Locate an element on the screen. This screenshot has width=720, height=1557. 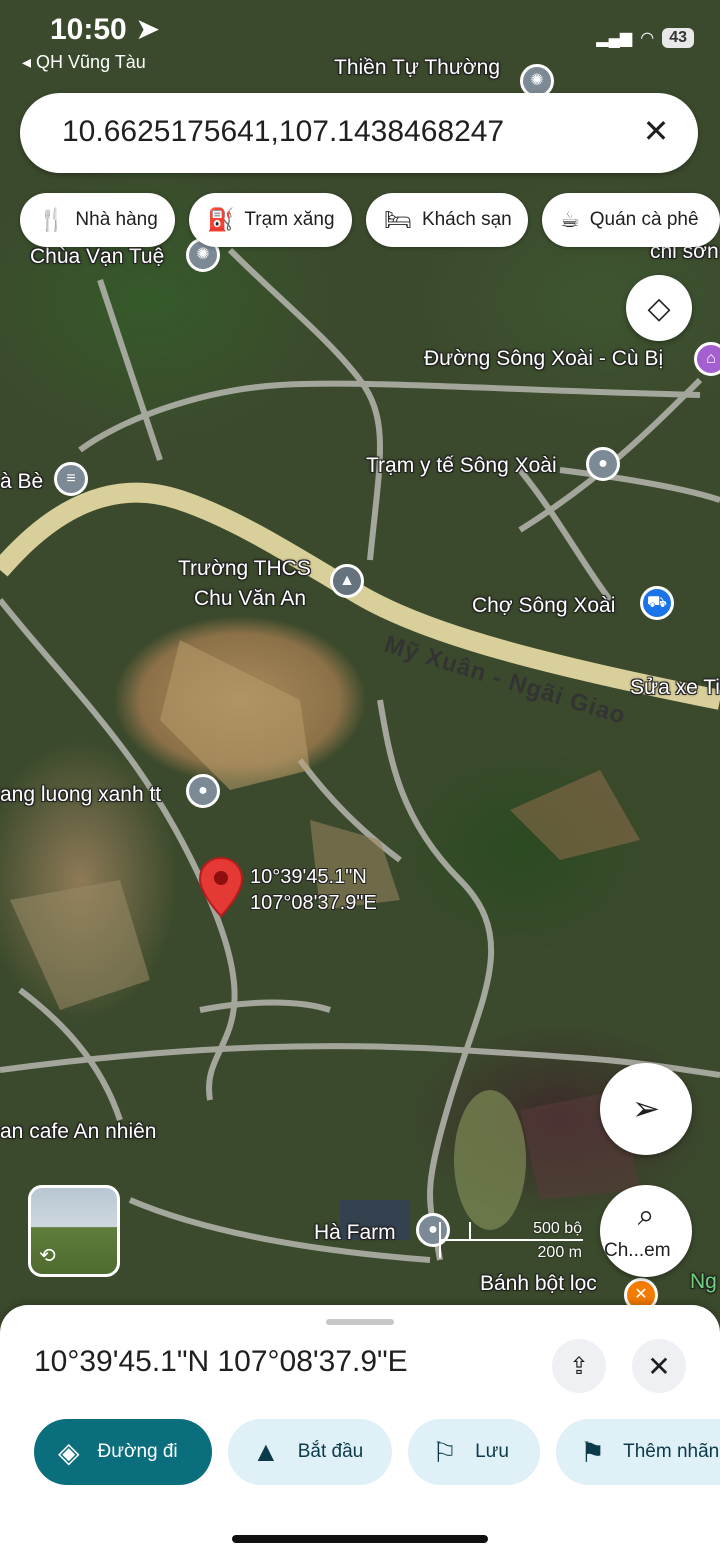
dropped-pin-icon is located at coordinates (221, 888).